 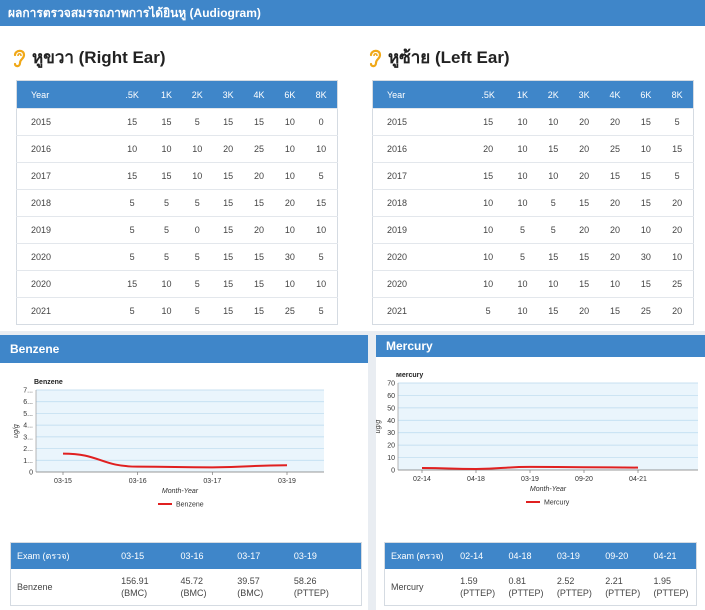 I want to click on x-tick-label: 03-15, so click(x=63, y=481).